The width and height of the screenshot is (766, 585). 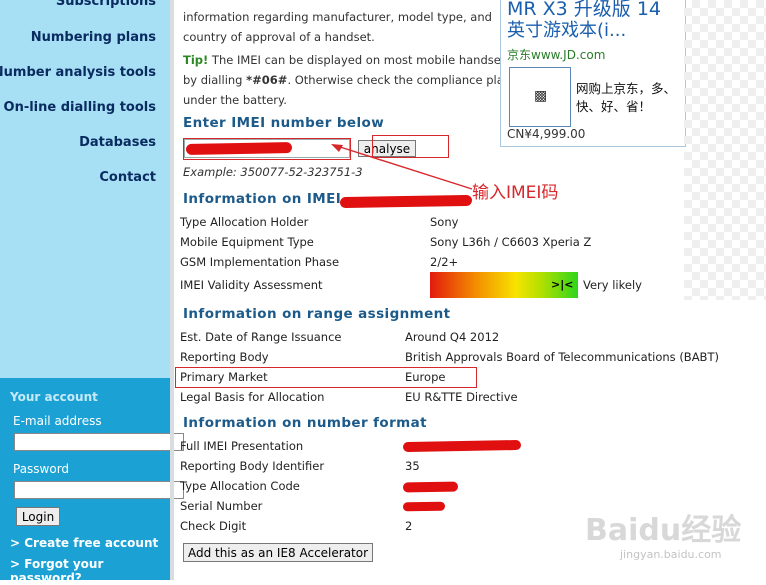 What do you see at coordinates (284, 123) in the screenshot?
I see `enter-imei-heading: Enter IMEI number below` at bounding box center [284, 123].